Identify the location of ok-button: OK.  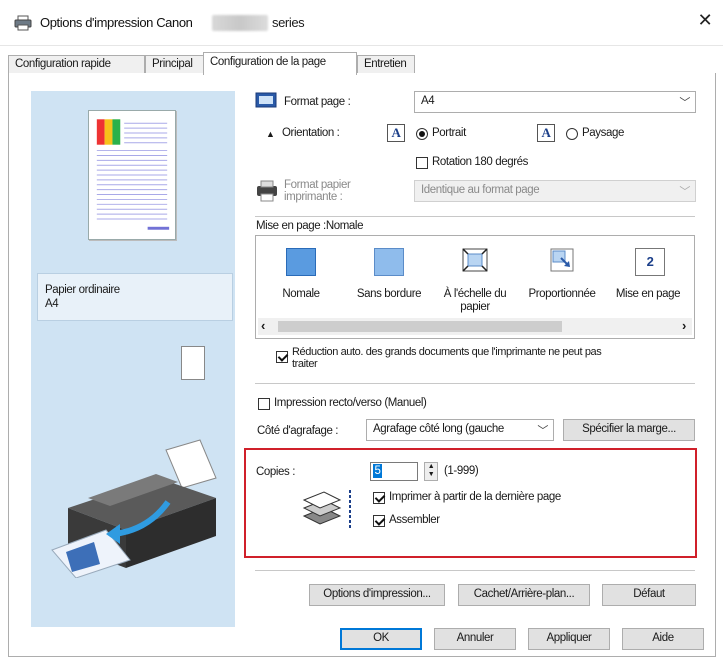
(381, 639).